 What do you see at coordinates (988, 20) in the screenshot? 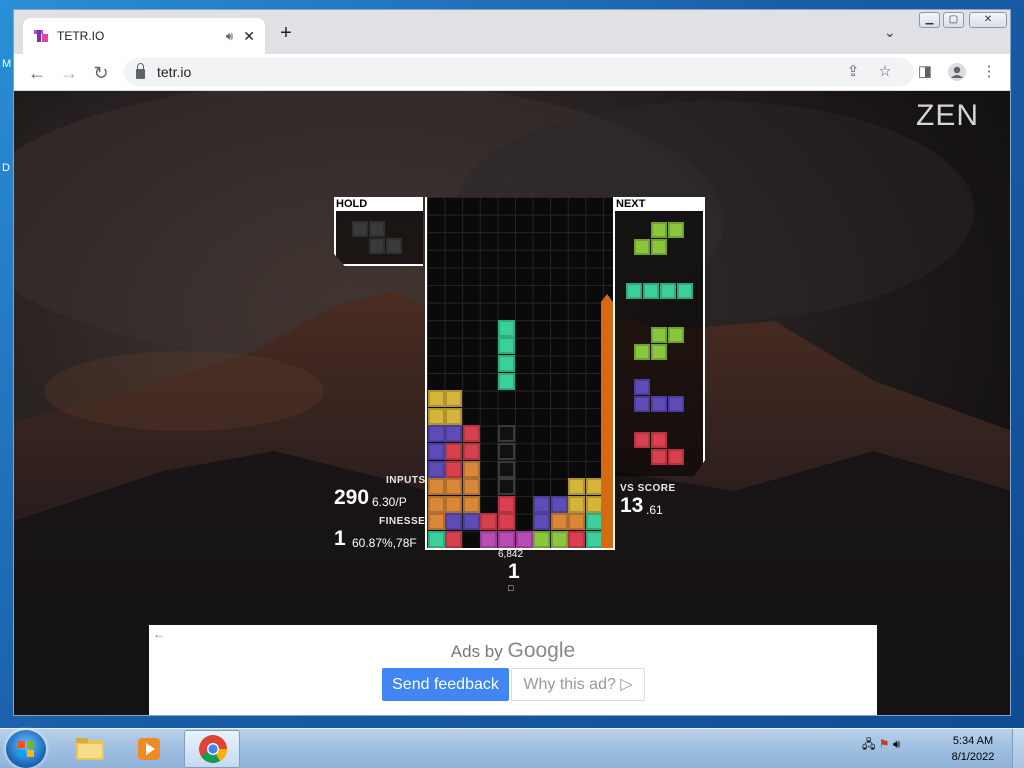
I see `close-window-button: ✕` at bounding box center [988, 20].